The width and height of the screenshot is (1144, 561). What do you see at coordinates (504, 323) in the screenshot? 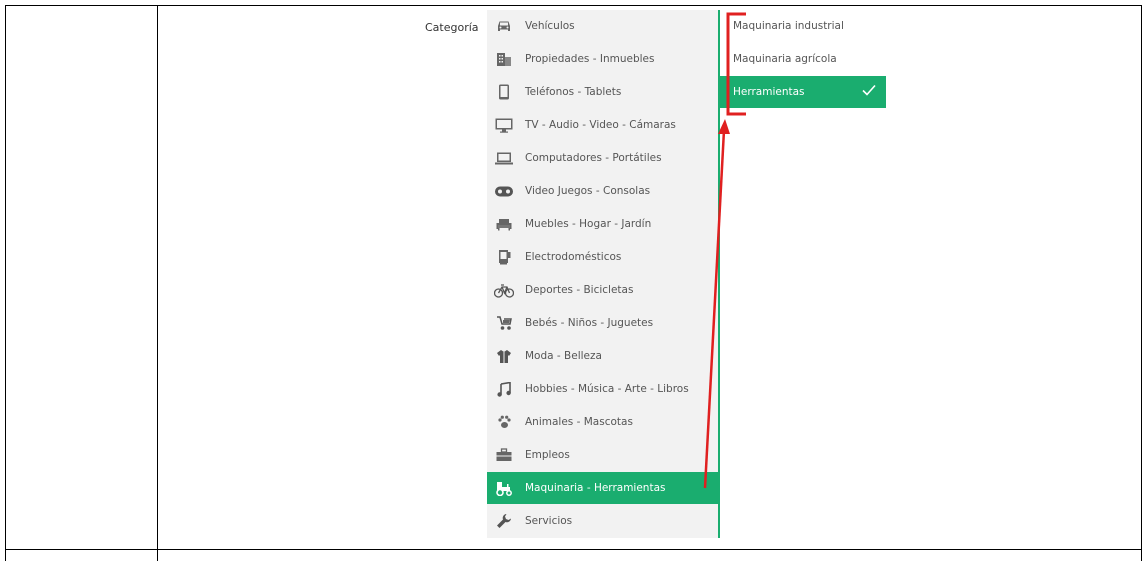
I see `stroller-icon` at bounding box center [504, 323].